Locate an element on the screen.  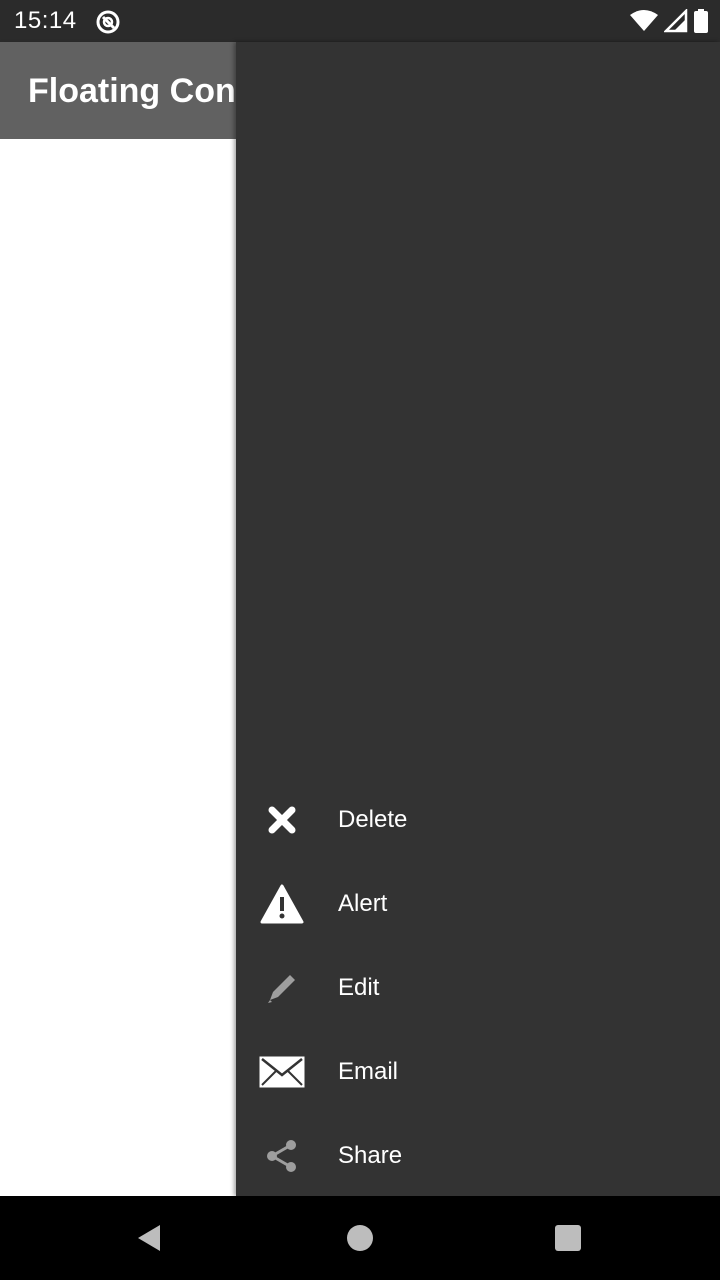
home-icon is located at coordinates (360, 1238).